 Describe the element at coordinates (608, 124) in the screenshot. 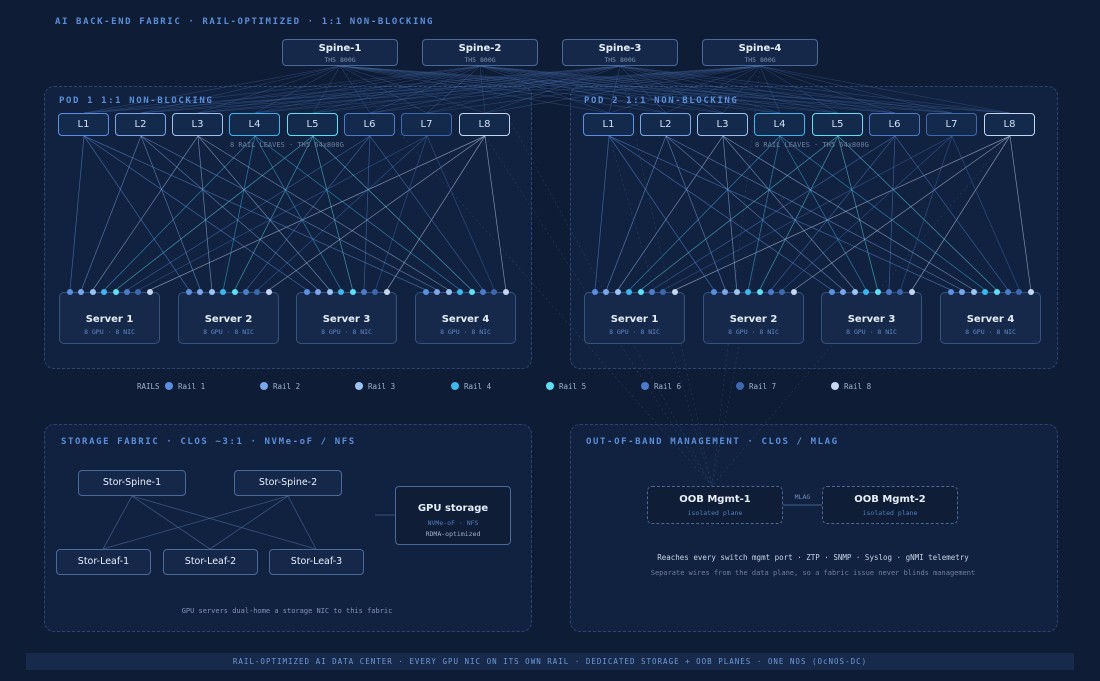

I see `pod-2-leaf-1: L1` at that location.